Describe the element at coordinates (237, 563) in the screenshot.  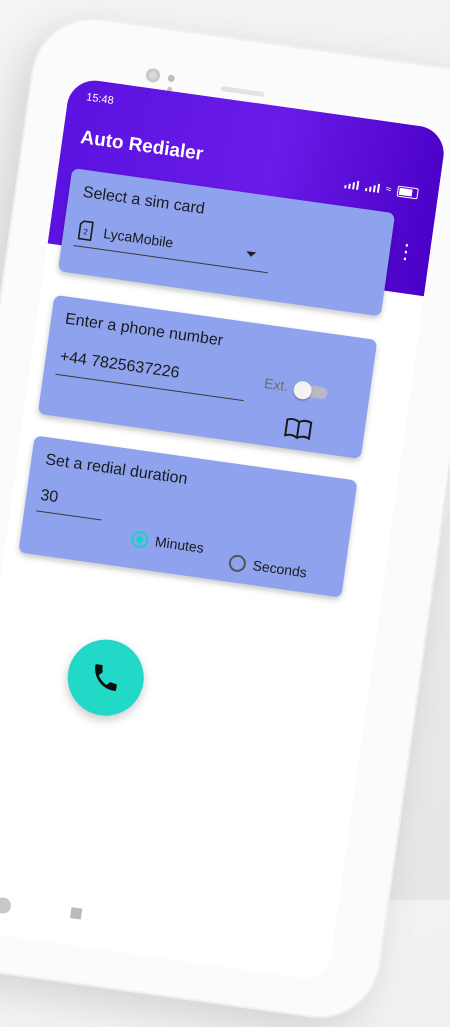
I see `seconds-radio` at that location.